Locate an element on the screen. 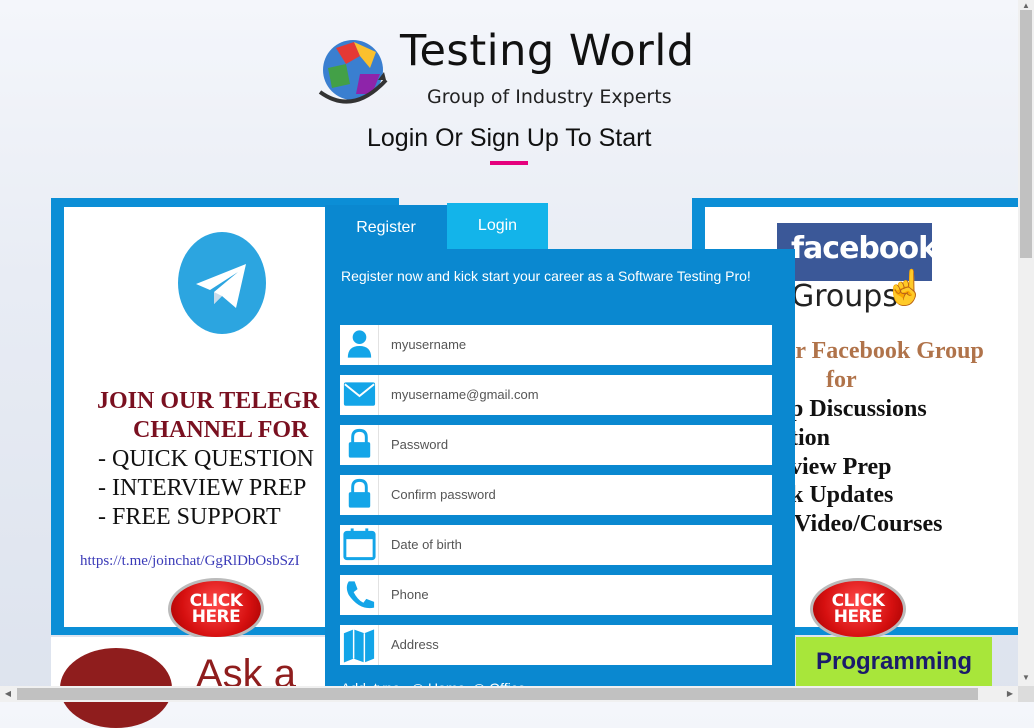  map-icon is located at coordinates (361, 645).